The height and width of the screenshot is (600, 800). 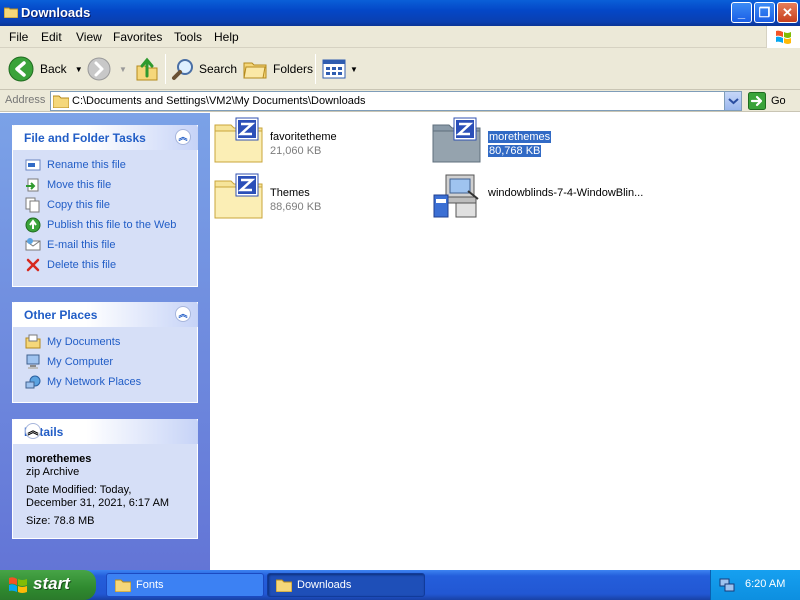 I want to click on panel-header: Other Places ︽, so click(x=105, y=314).